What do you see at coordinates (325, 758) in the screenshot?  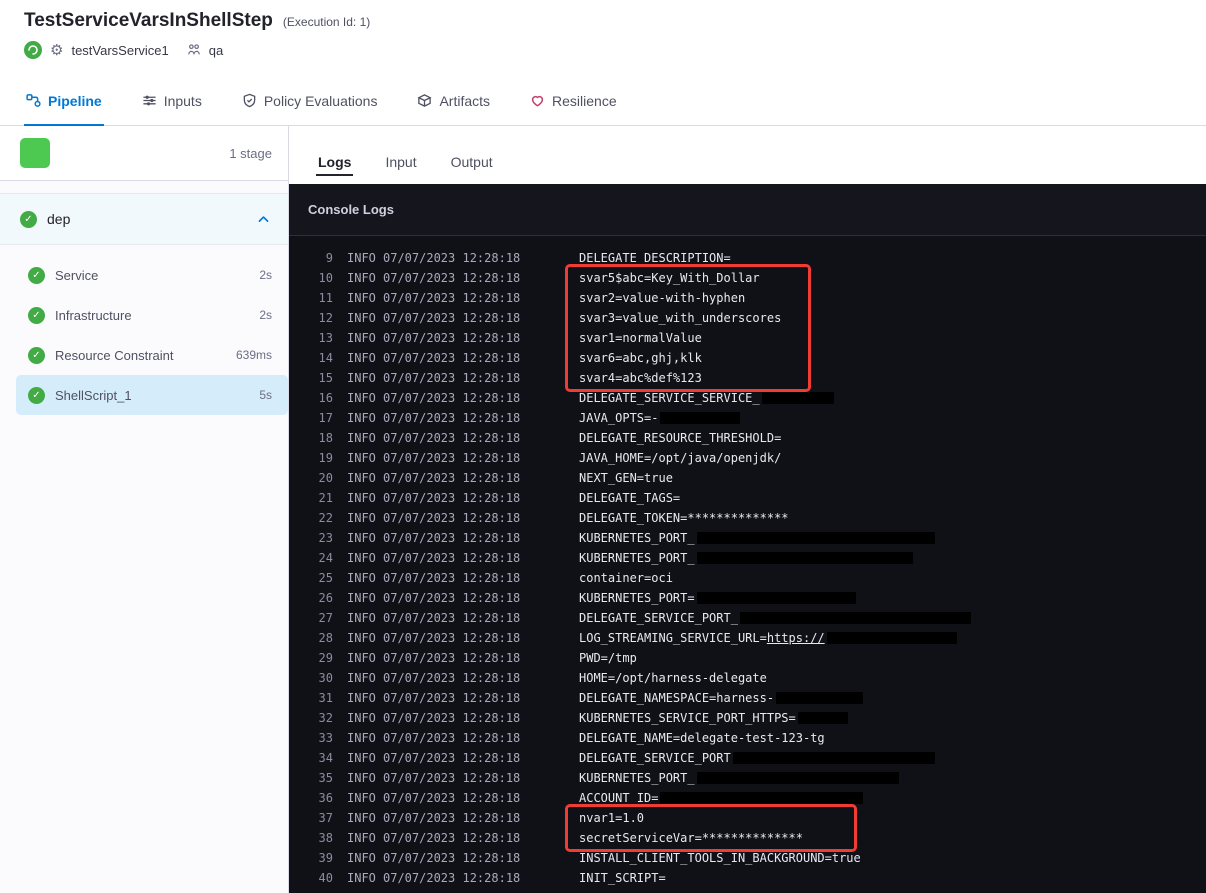 I see `log-line-number: 34` at bounding box center [325, 758].